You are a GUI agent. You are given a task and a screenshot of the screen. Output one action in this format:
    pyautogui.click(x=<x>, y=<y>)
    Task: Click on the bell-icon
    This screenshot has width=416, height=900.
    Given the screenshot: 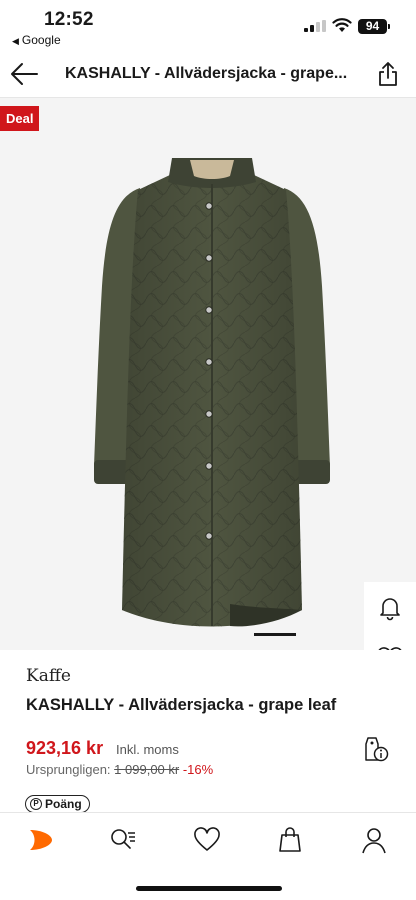 What is the action you would take?
    pyautogui.click(x=390, y=609)
    